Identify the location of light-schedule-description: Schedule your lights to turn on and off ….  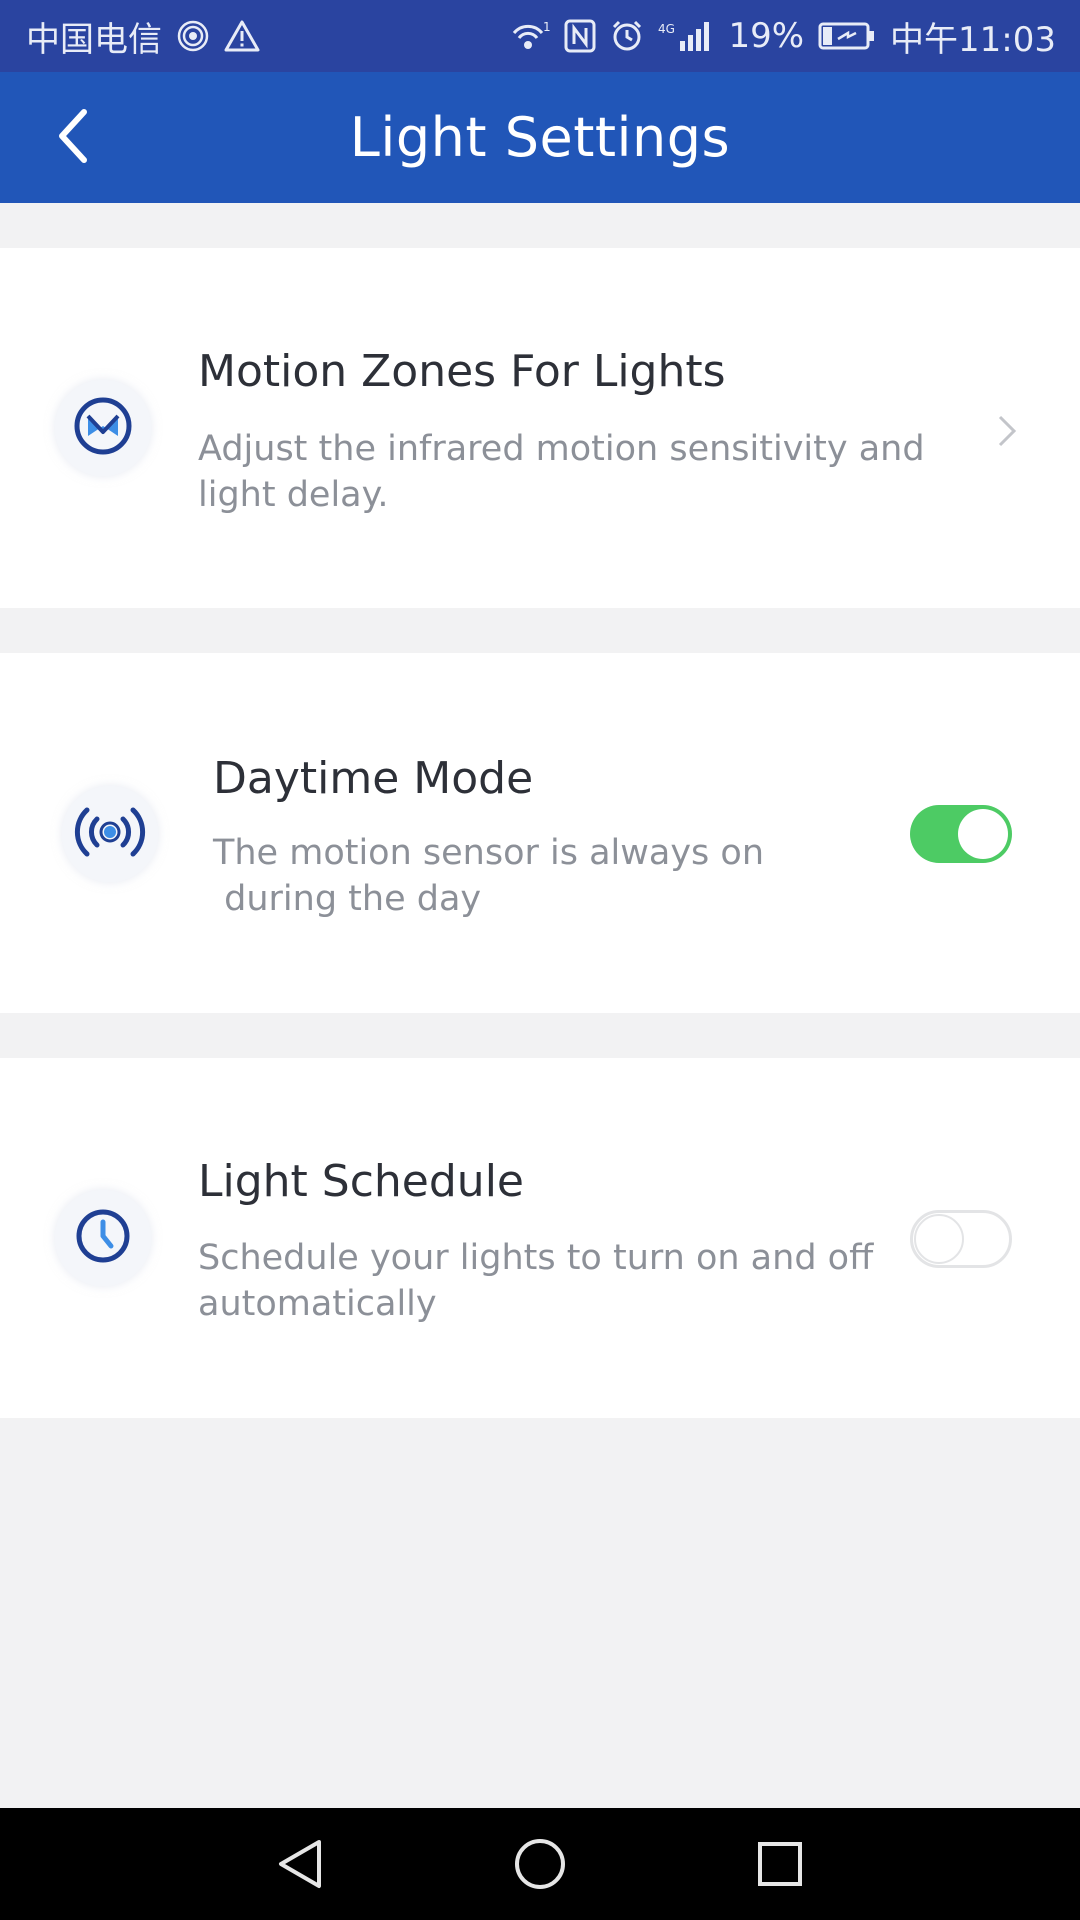
(536, 1281).